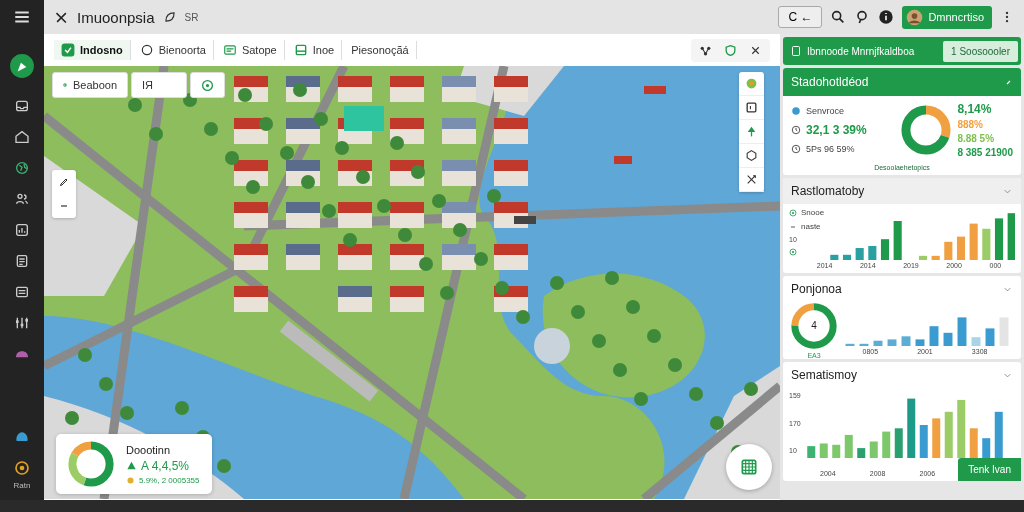  Describe the element at coordinates (813, 212) in the screenshot. I see `legend-label: Snooe` at that location.